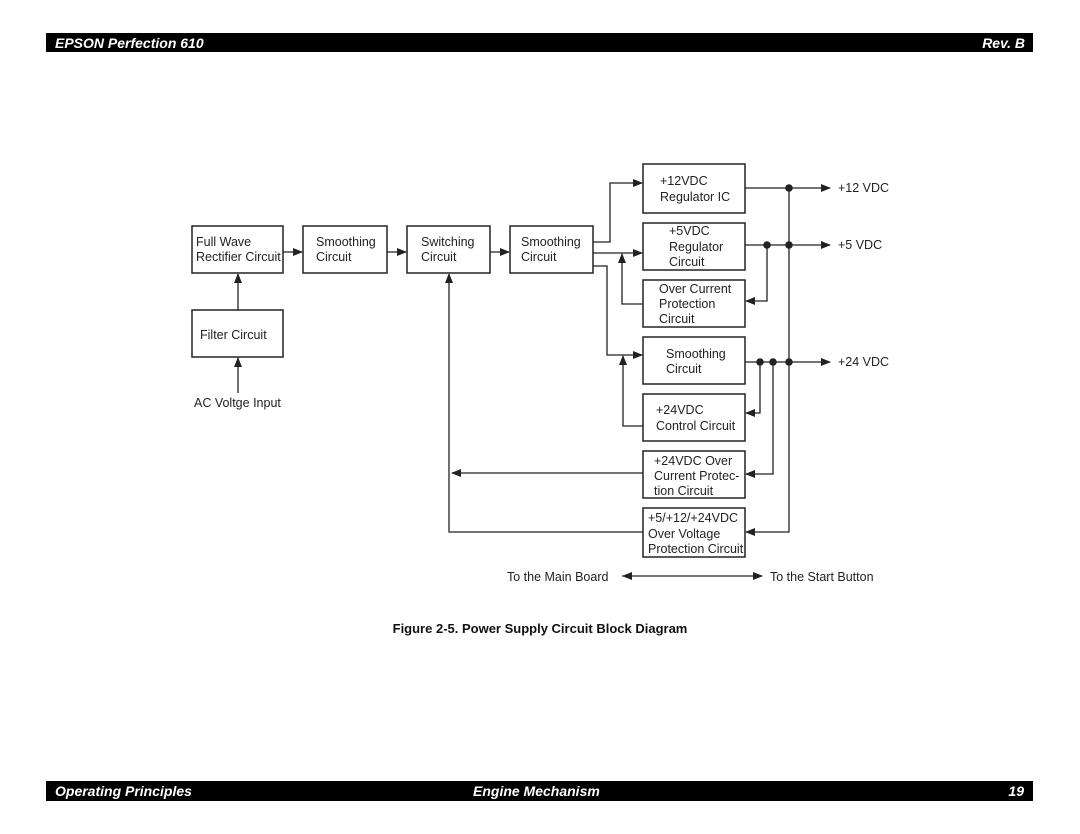 This screenshot has height=834, width=1080. I want to click on label-out-24v: +24 VDC, so click(863, 362).